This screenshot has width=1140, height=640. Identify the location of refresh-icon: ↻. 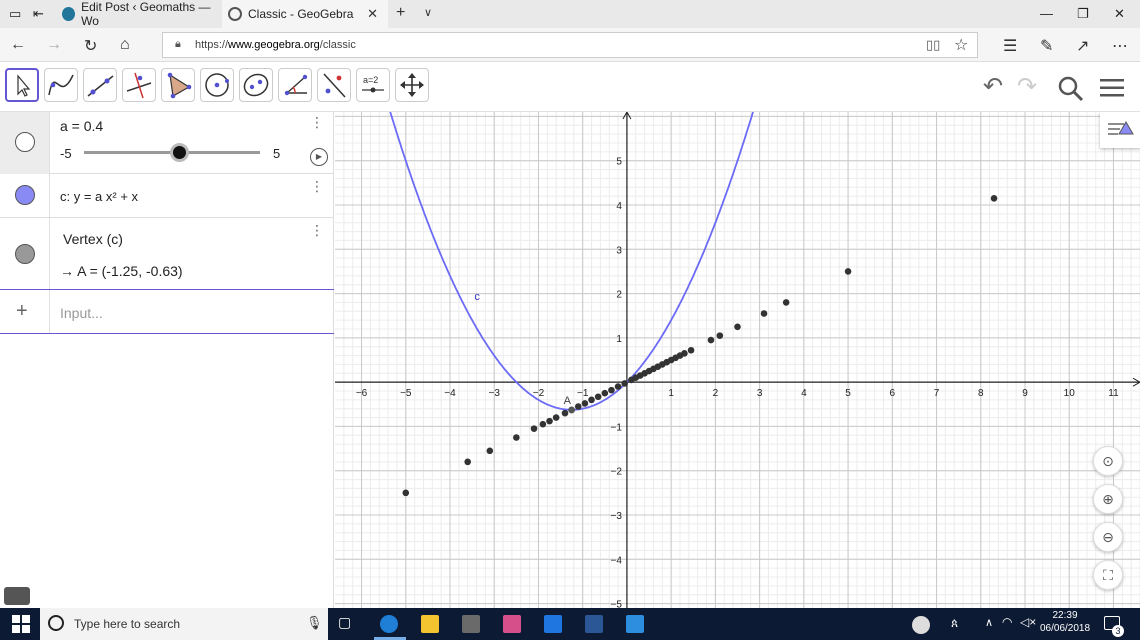
(90, 46).